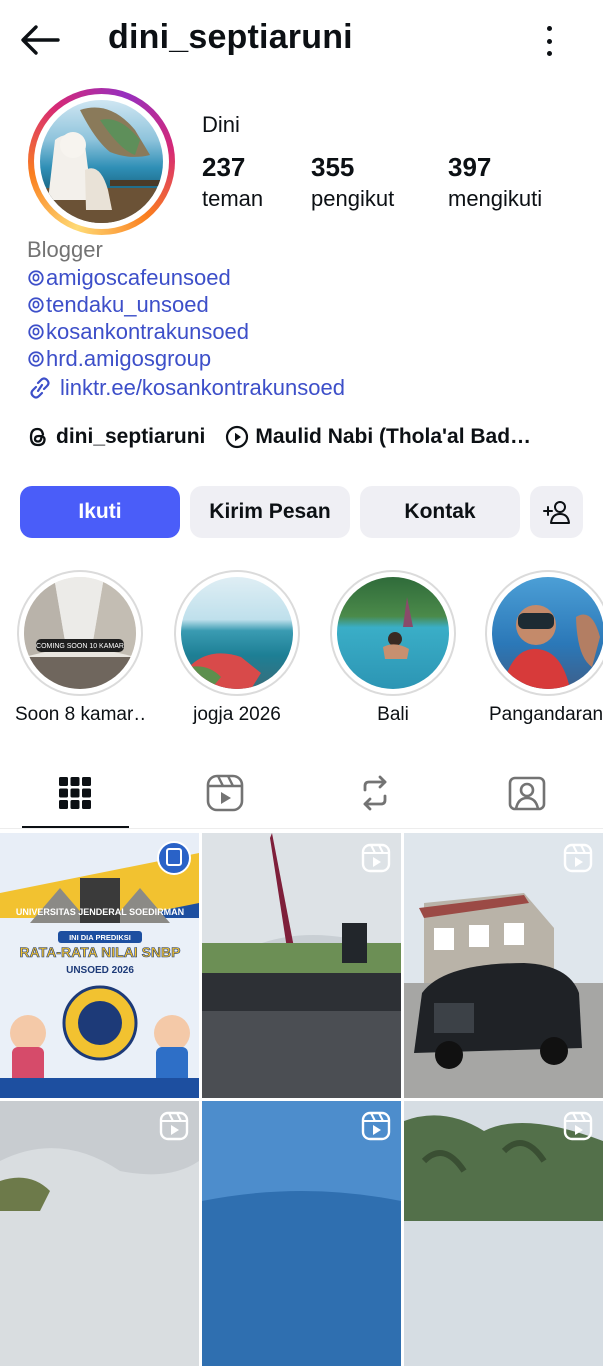  I want to click on avatar, so click(101, 161).